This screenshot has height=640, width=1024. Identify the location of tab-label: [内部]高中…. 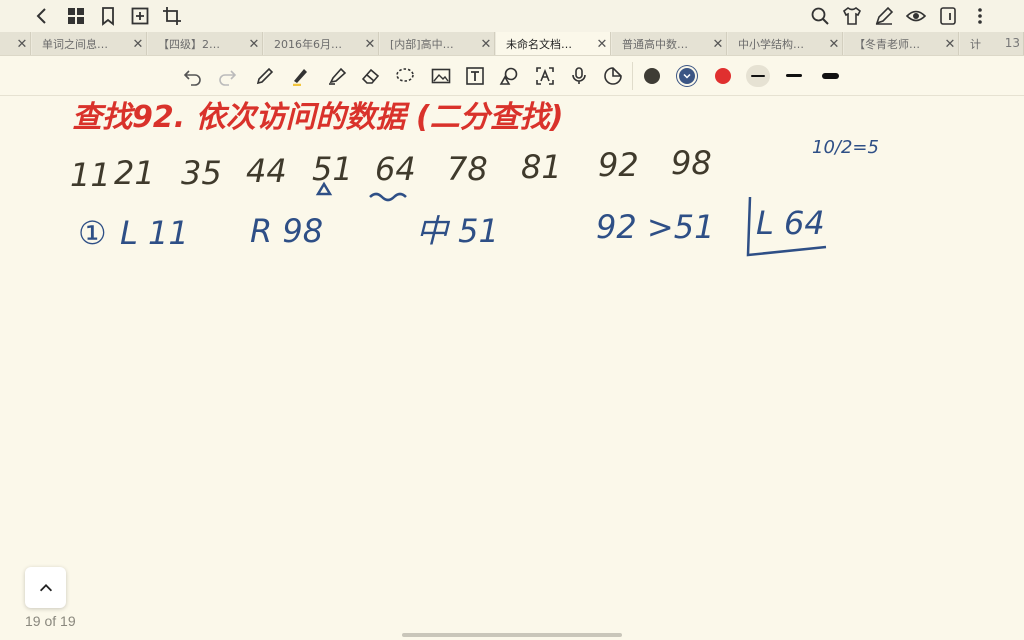
(422, 44).